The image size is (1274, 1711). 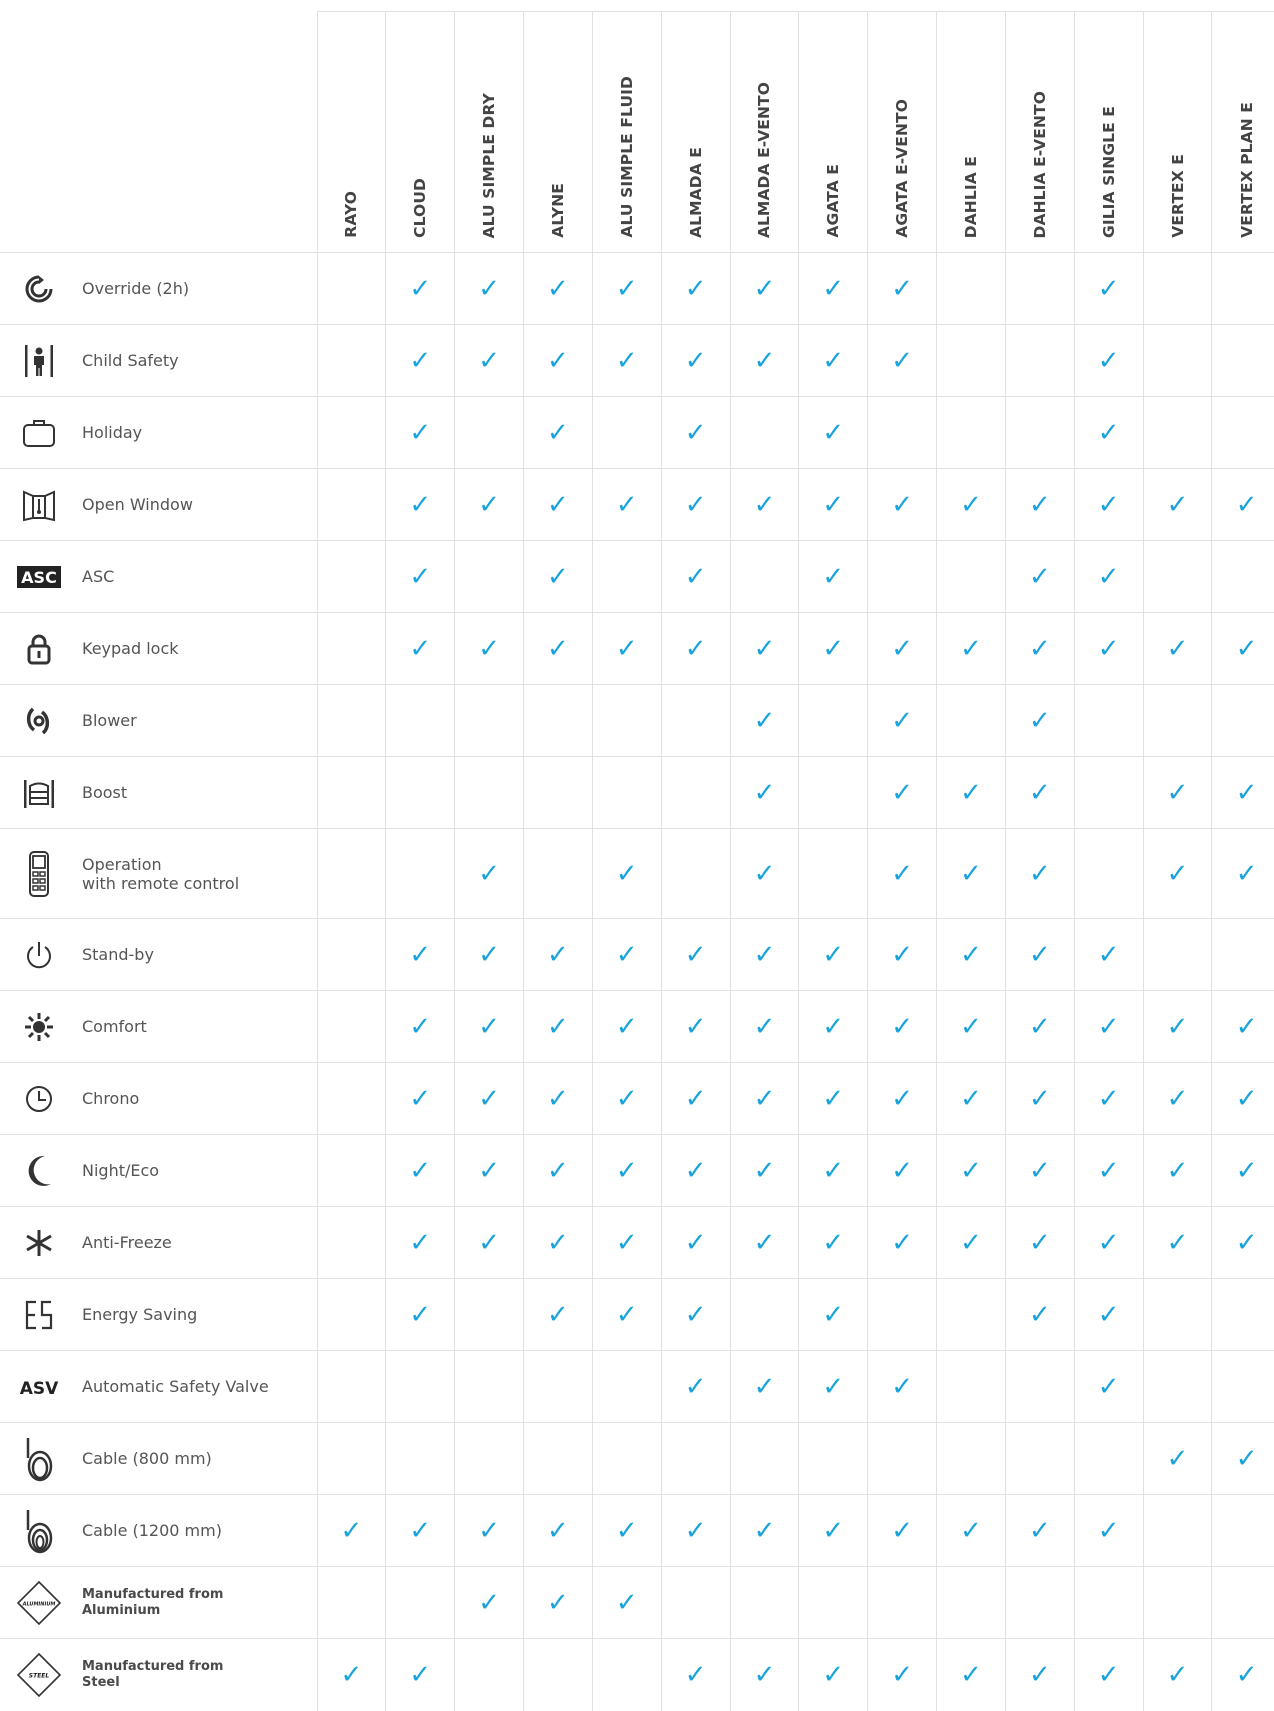 What do you see at coordinates (420, 132) in the screenshot?
I see `product-header: CLOUD` at bounding box center [420, 132].